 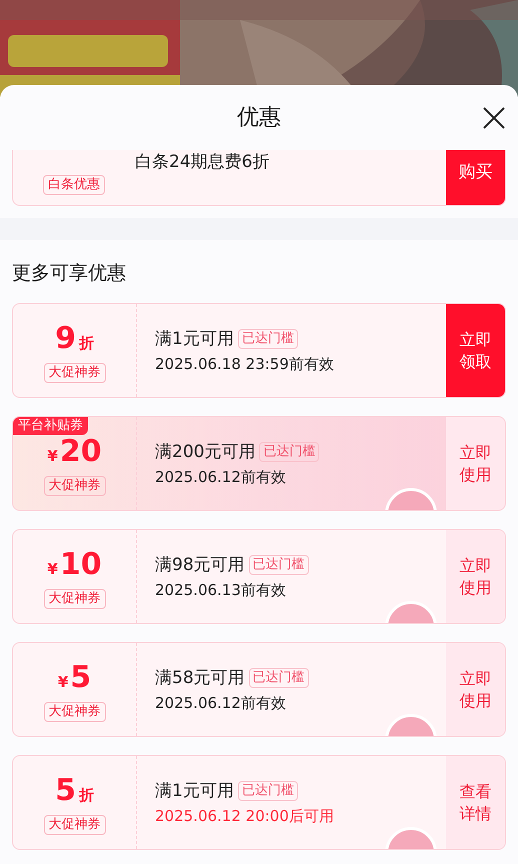 What do you see at coordinates (221, 590) in the screenshot?
I see `coupon-validity: 2025.06.13前有效` at bounding box center [221, 590].